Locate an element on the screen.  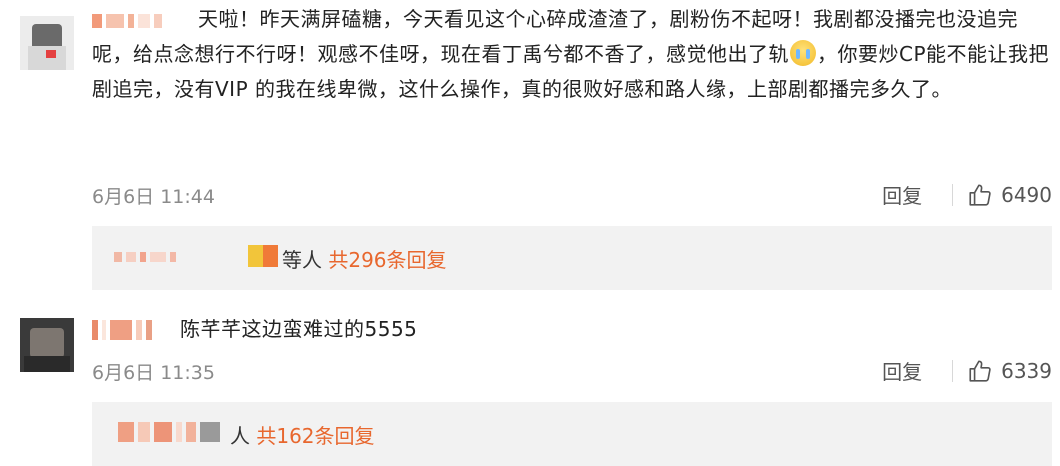
cry-emoji-icon is located at coordinates (803, 53).